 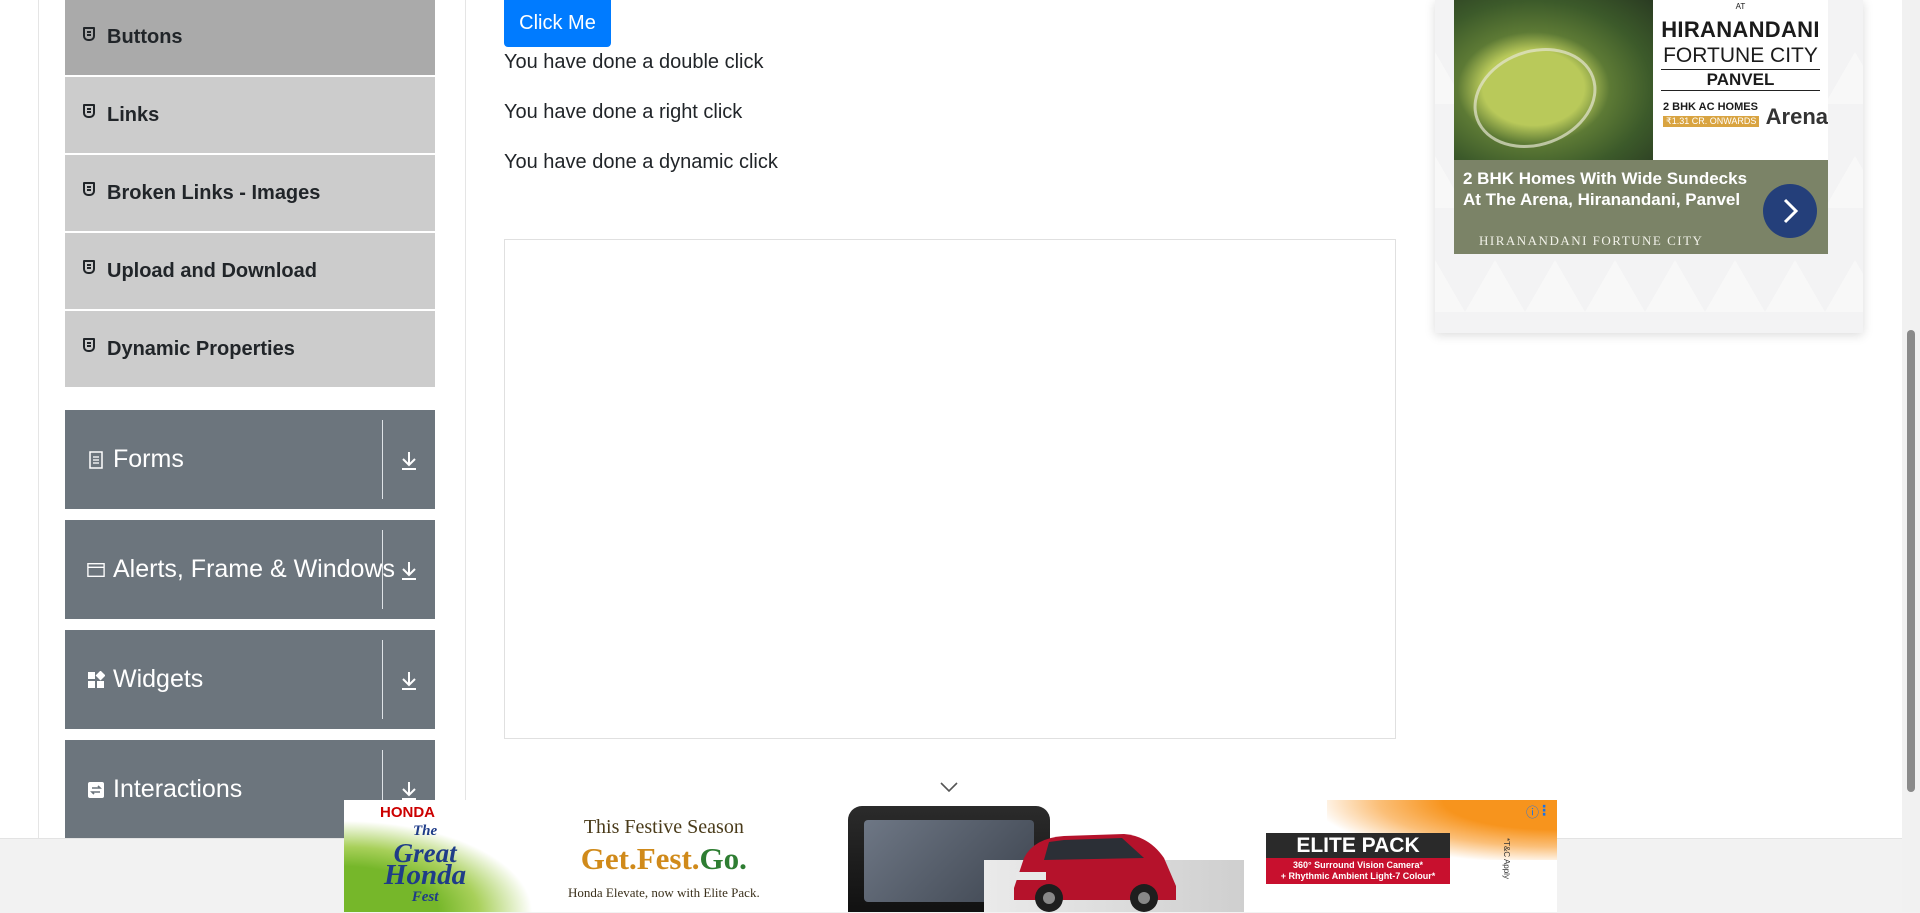 What do you see at coordinates (557, 23) in the screenshot?
I see `click-me-button: Click Me` at bounding box center [557, 23].